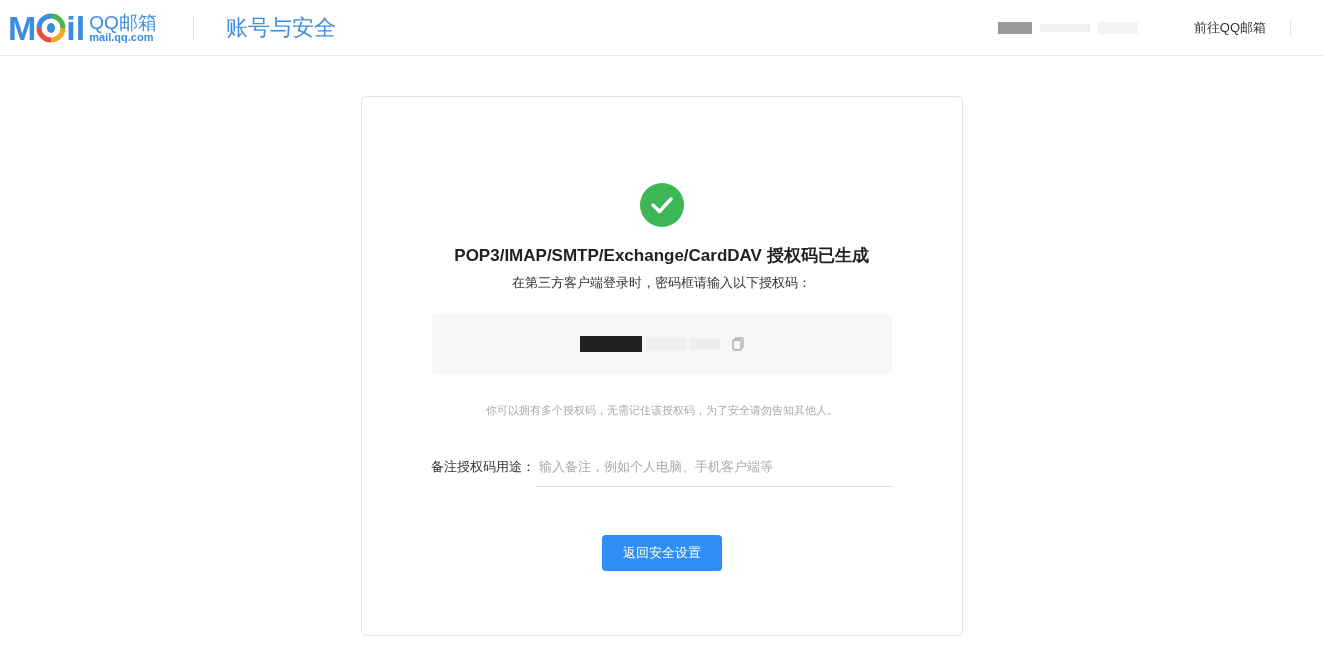  Describe the element at coordinates (661, 205) in the screenshot. I see `success-check-icon` at that location.